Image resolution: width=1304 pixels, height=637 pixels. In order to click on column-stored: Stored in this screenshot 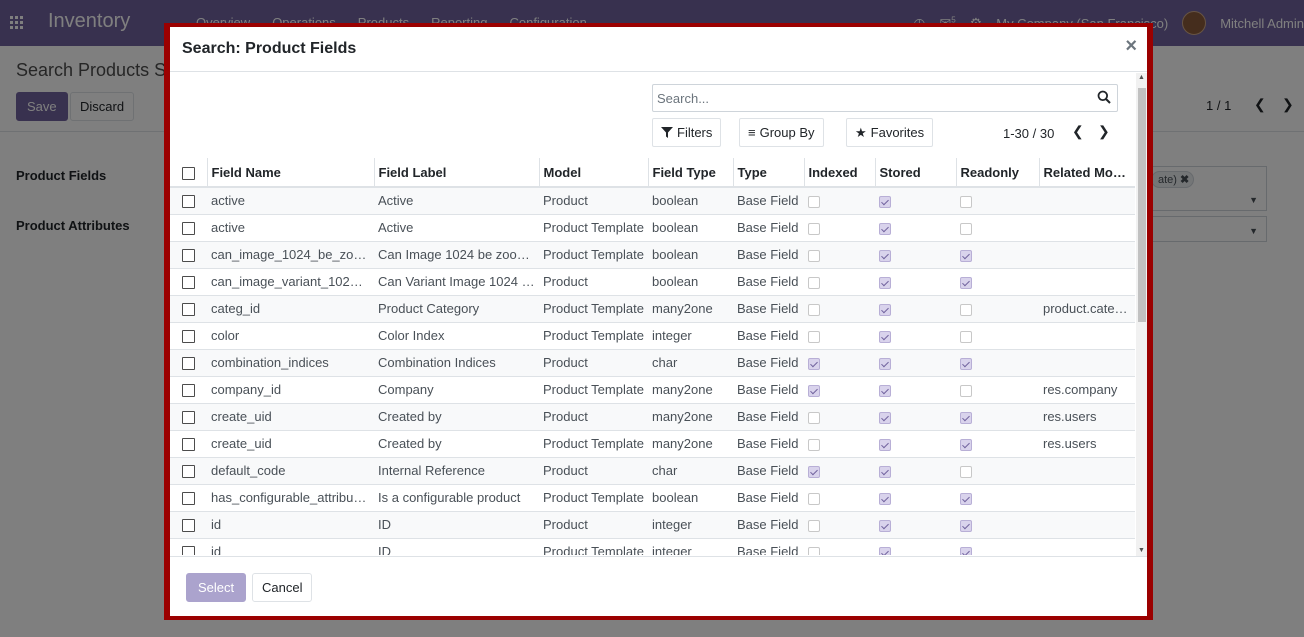, I will do `click(915, 173)`.